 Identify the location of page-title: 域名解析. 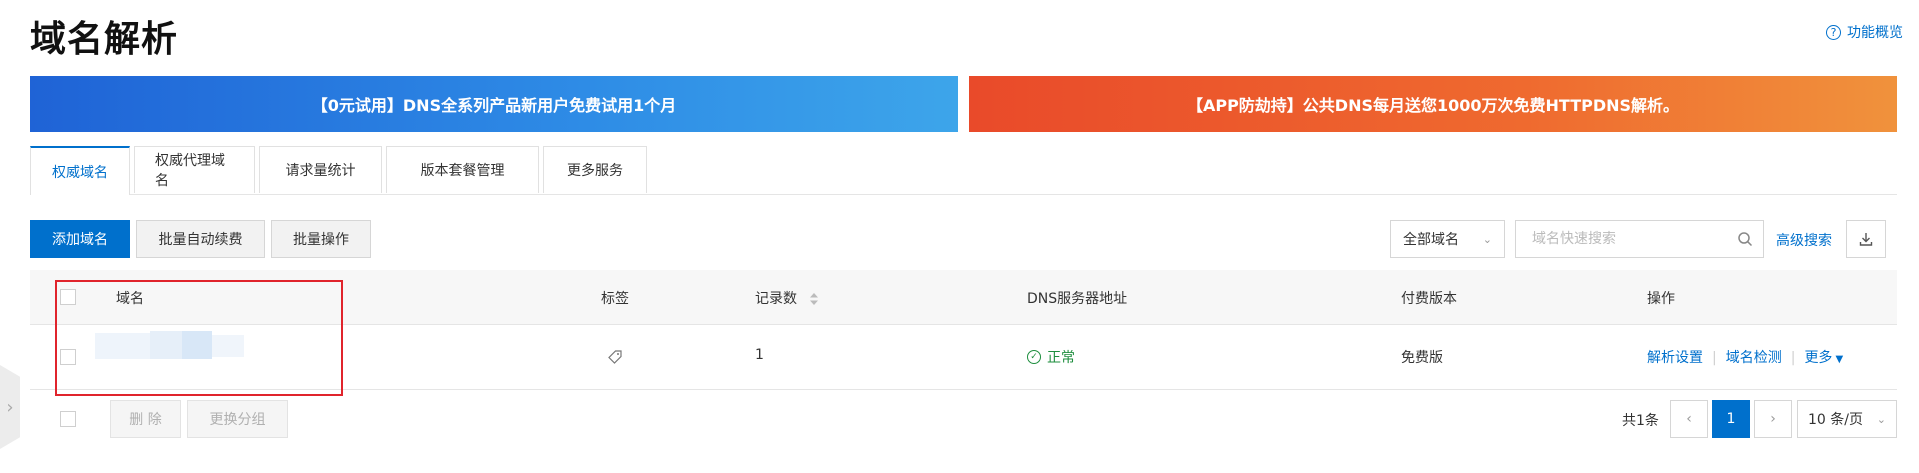
(104, 39).